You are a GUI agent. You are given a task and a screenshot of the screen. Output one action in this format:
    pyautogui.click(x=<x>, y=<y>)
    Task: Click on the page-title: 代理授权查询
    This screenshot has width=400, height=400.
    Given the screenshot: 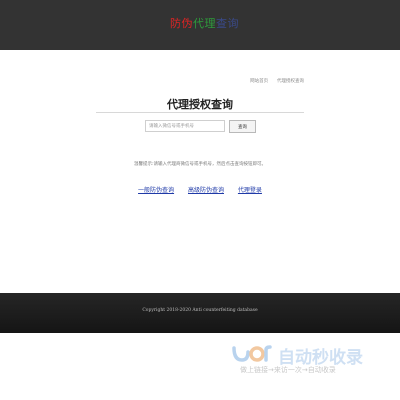 What is the action you would take?
    pyautogui.click(x=200, y=104)
    